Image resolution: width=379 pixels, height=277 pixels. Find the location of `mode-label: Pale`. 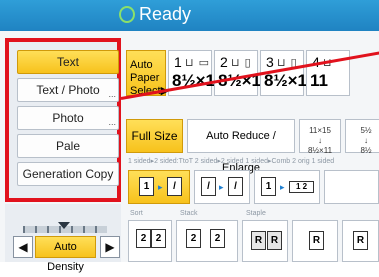

mode-label: Pale is located at coordinates (68, 146).